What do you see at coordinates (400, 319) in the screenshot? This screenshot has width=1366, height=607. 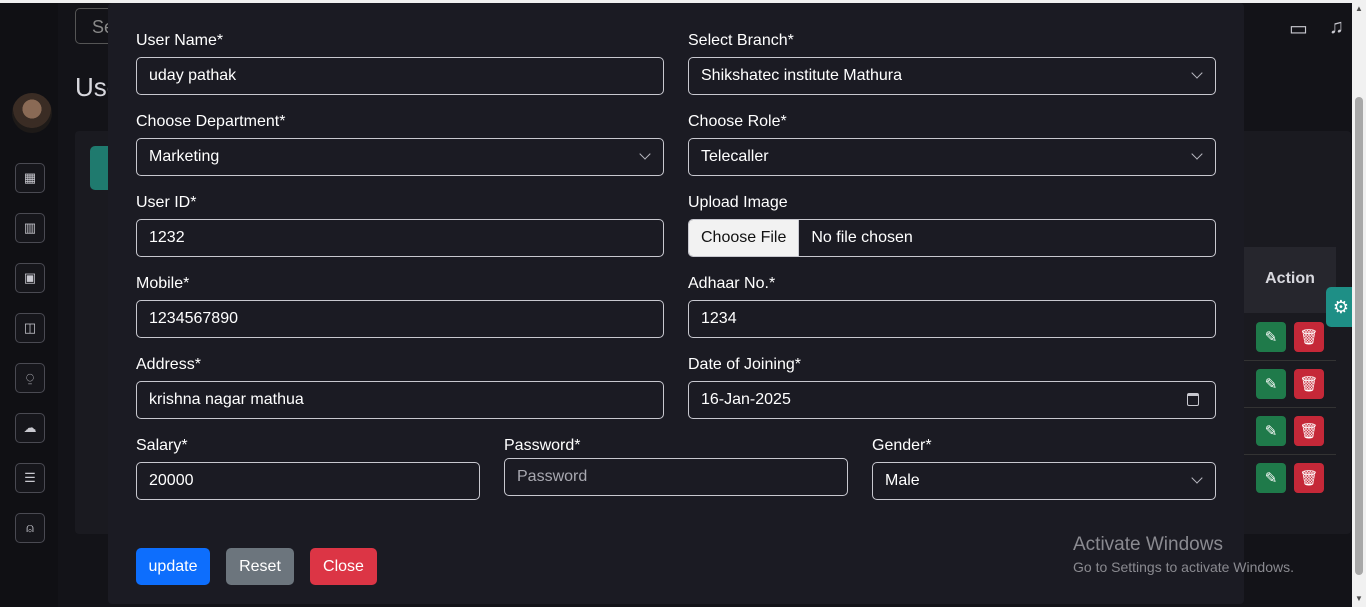 I see `mobile-input: 1234567890` at bounding box center [400, 319].